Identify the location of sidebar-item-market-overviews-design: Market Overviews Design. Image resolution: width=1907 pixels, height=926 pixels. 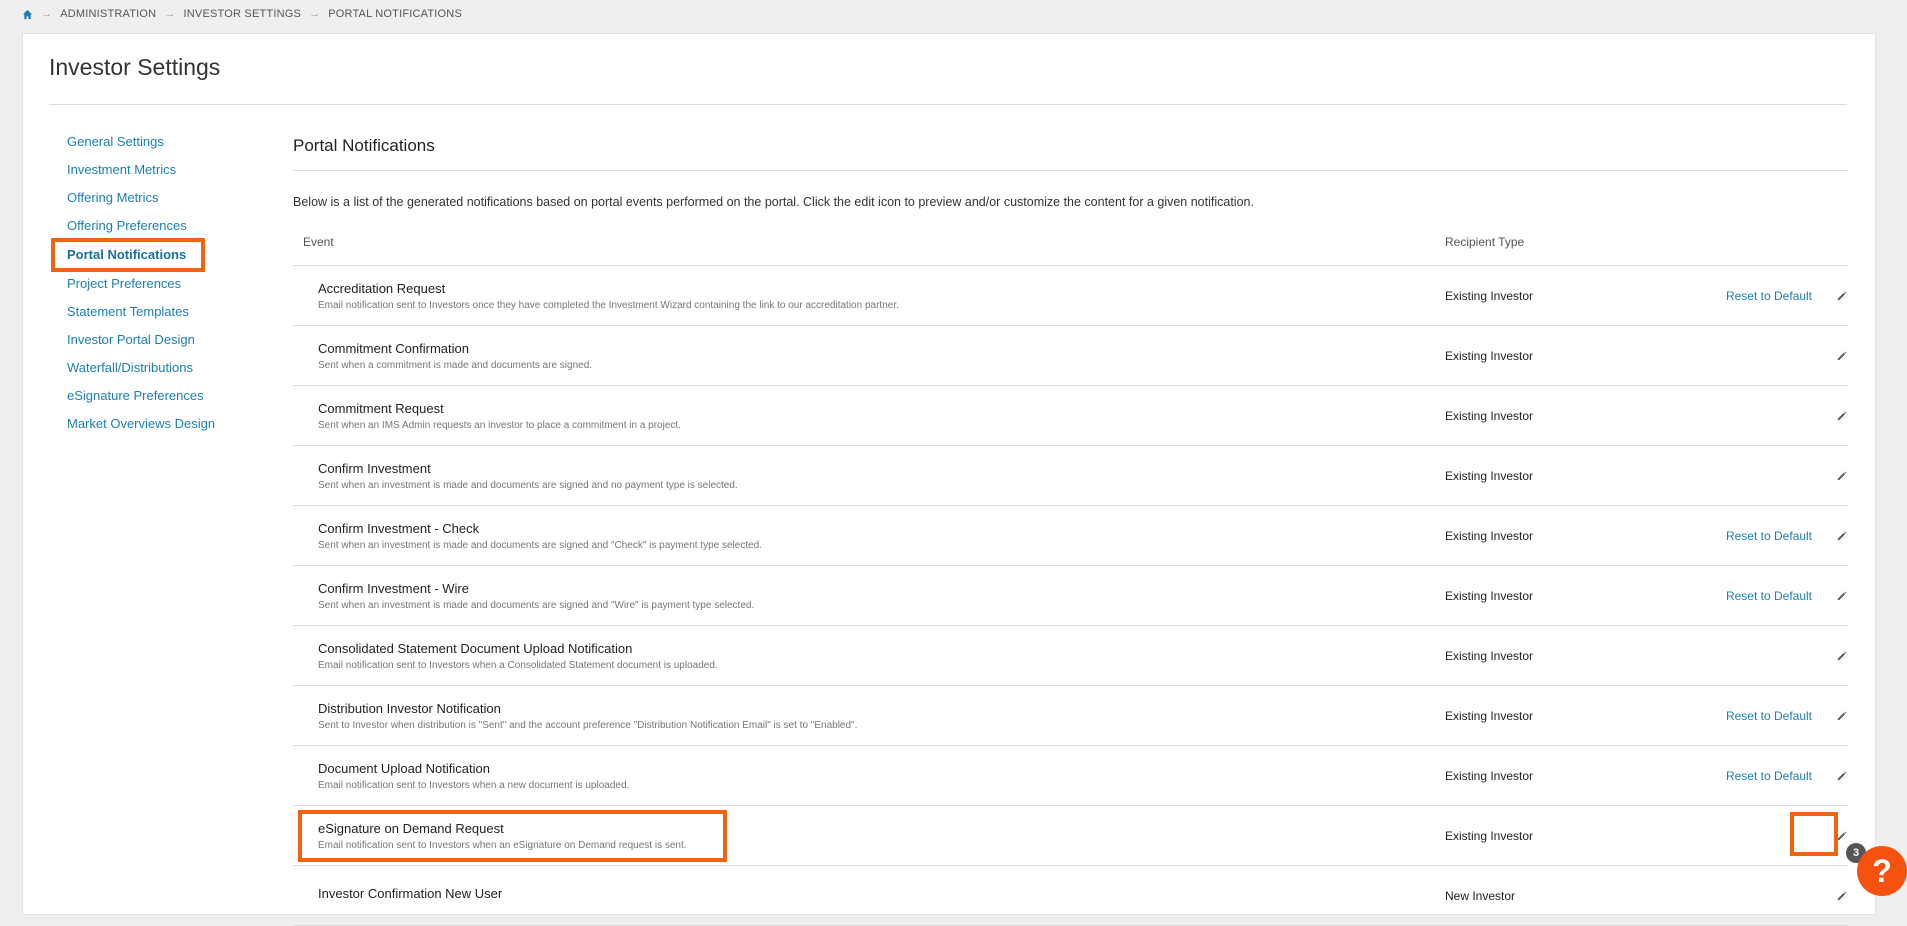
(167, 424).